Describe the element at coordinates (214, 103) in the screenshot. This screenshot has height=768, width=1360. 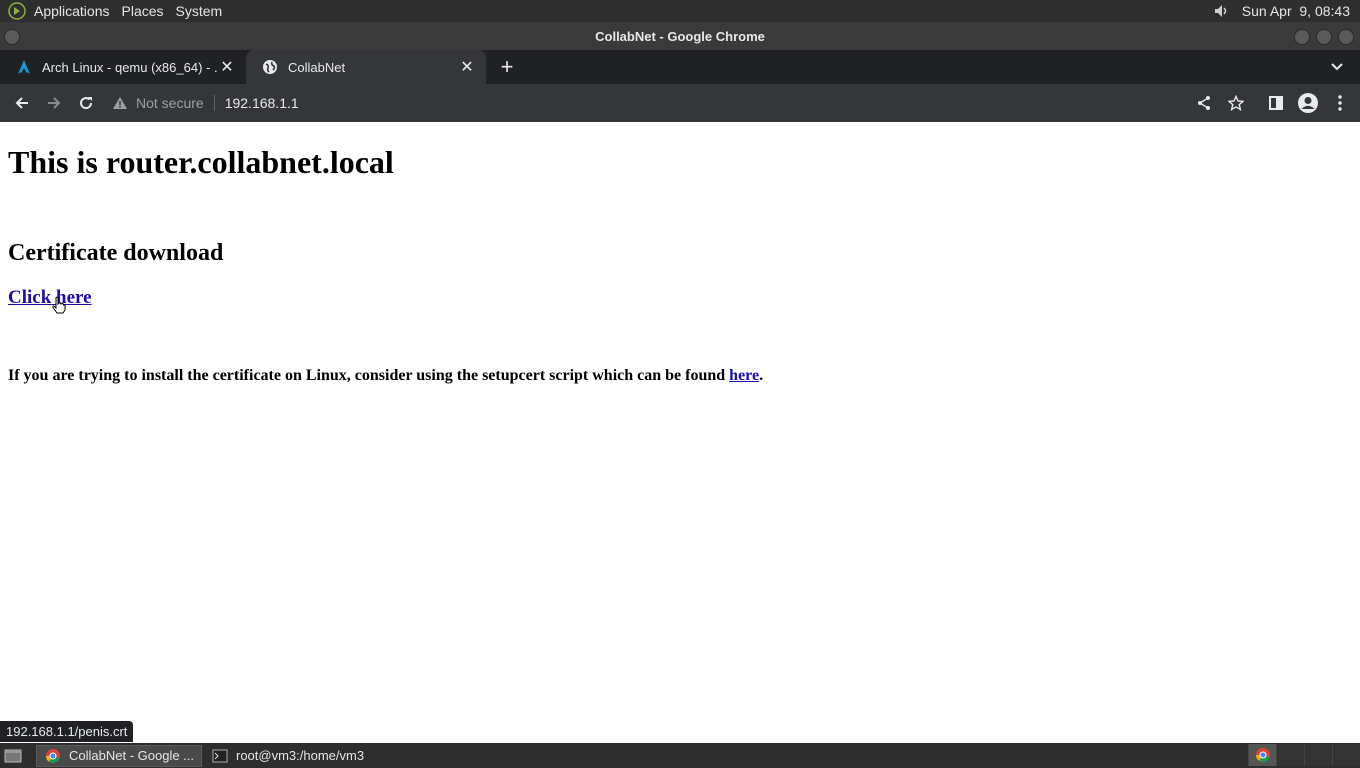
I see `omnibox-divider` at that location.